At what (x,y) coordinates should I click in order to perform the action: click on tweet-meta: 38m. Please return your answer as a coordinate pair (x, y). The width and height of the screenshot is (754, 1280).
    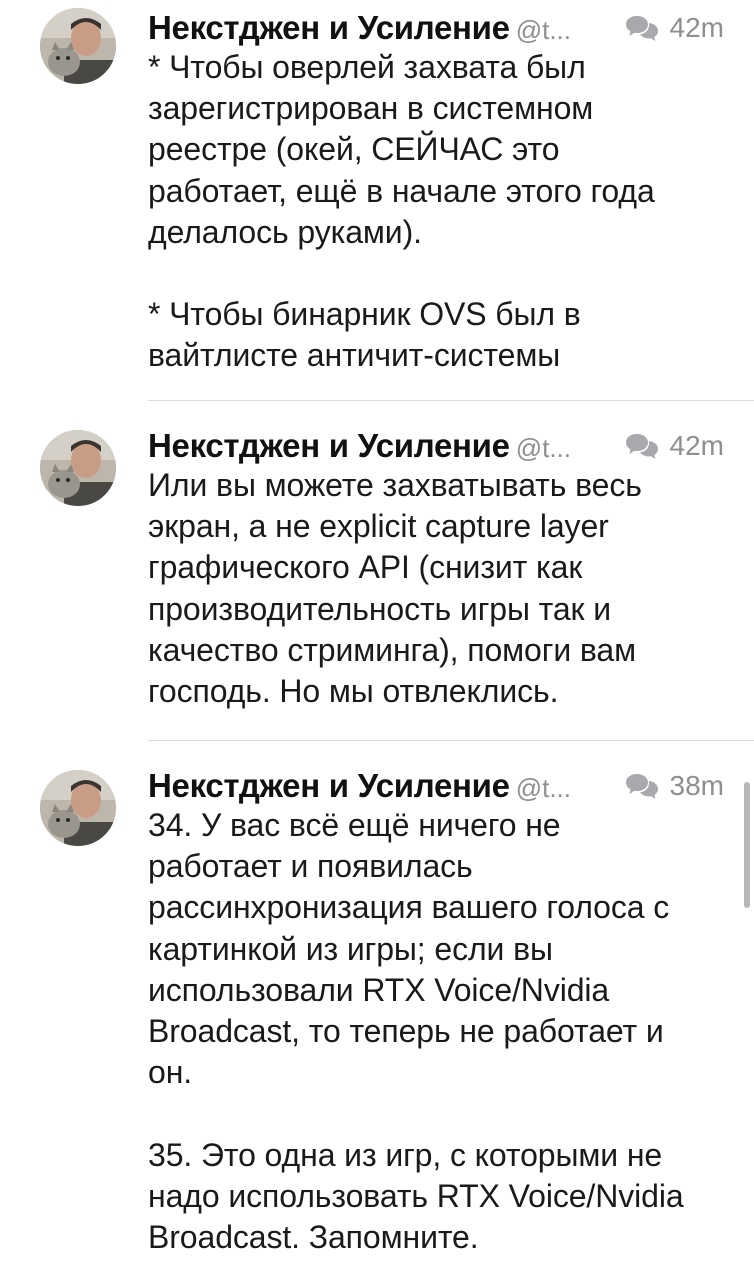
    Looking at the image, I should click on (674, 786).